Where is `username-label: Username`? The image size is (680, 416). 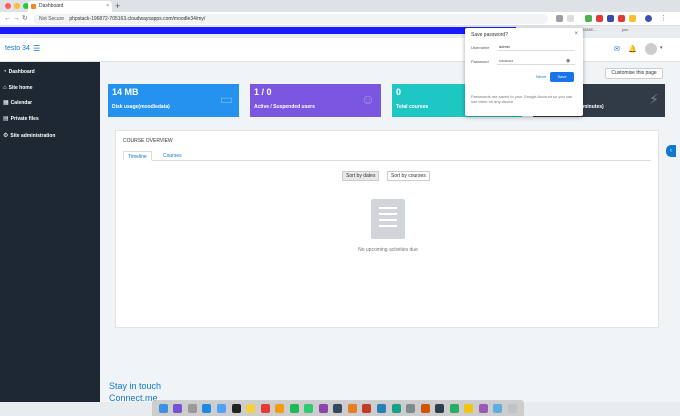
username-label: Username is located at coordinates (480, 47).